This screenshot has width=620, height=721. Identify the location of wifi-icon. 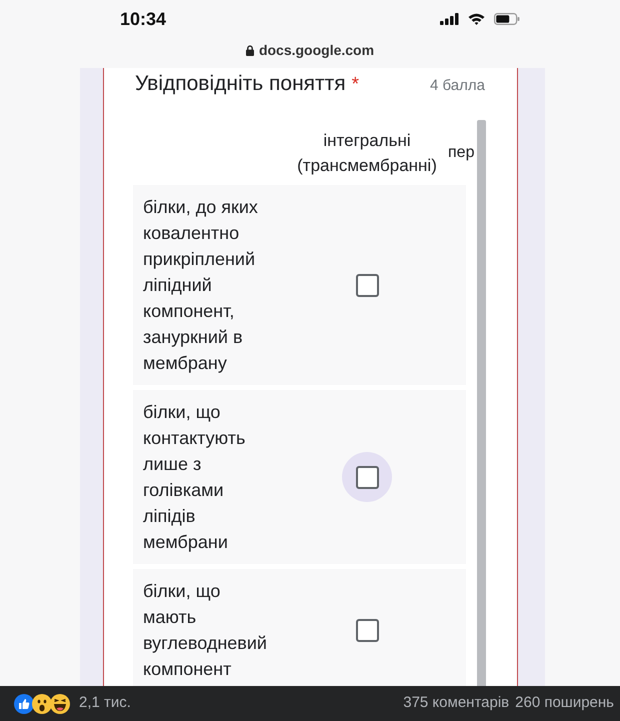
(476, 19).